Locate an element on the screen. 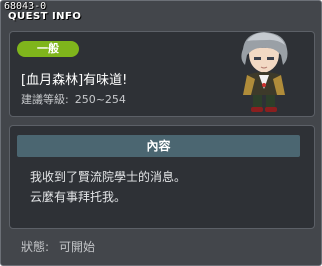 This screenshot has height=266, width=322. level-range: 250~254 is located at coordinates (100, 99).